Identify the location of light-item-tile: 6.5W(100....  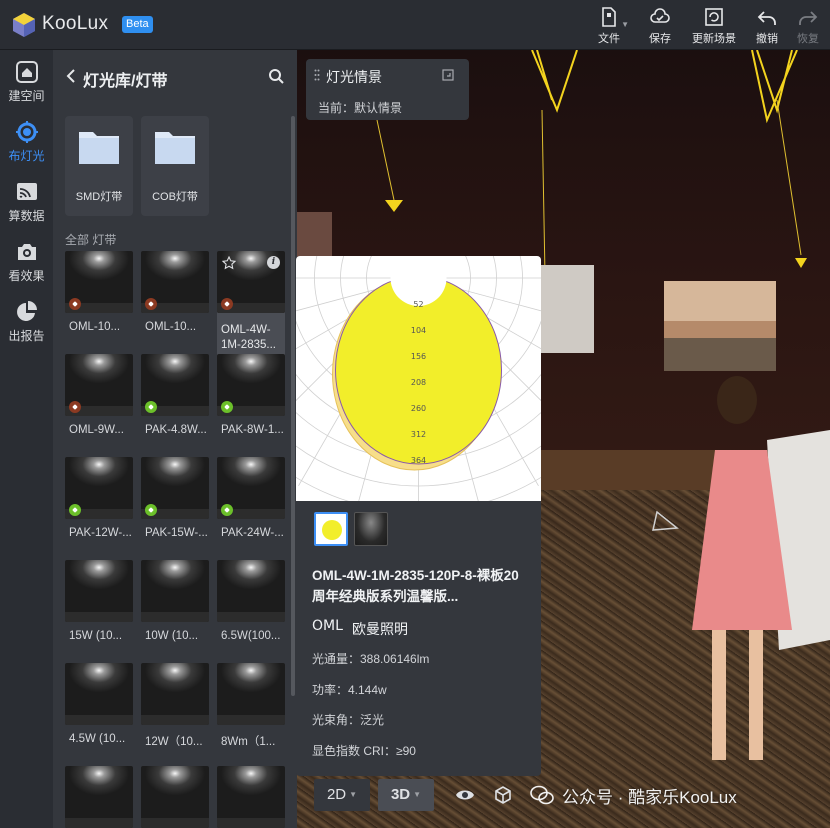
(251, 601).